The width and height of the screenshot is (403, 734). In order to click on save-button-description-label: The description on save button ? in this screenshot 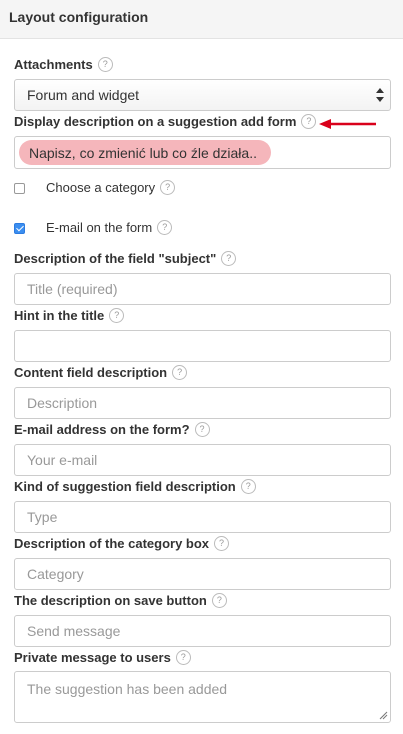, I will do `click(120, 600)`.